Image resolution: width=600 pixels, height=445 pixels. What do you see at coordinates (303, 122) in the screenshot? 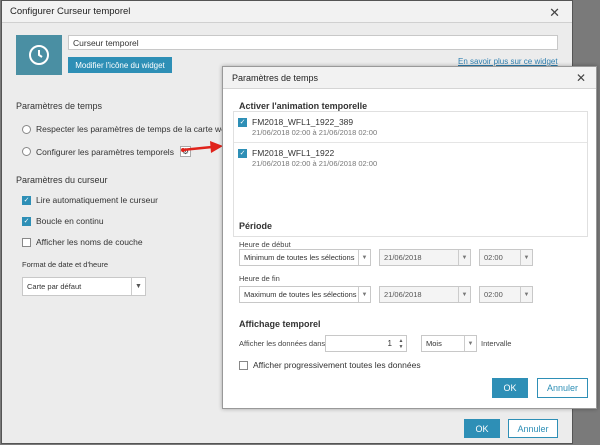
I see `layer-name: FM2018_WFL1_1922_389` at bounding box center [303, 122].